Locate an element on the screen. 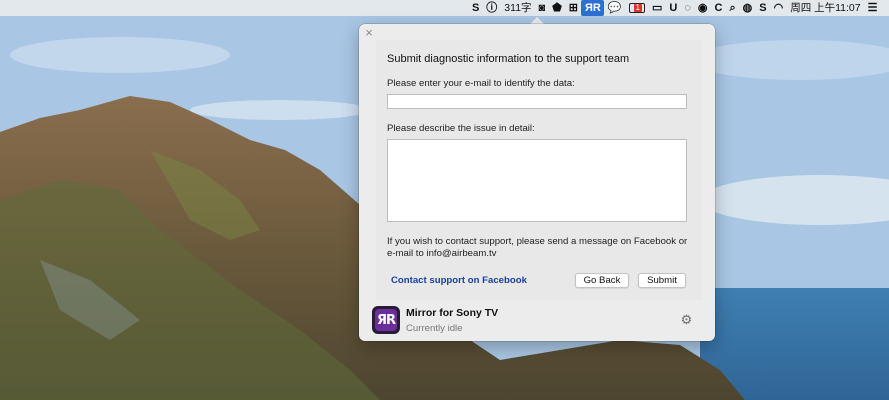 Image resolution: width=889 pixels, height=400 pixels. app-name: Mirror for Sony TV is located at coordinates (452, 313).